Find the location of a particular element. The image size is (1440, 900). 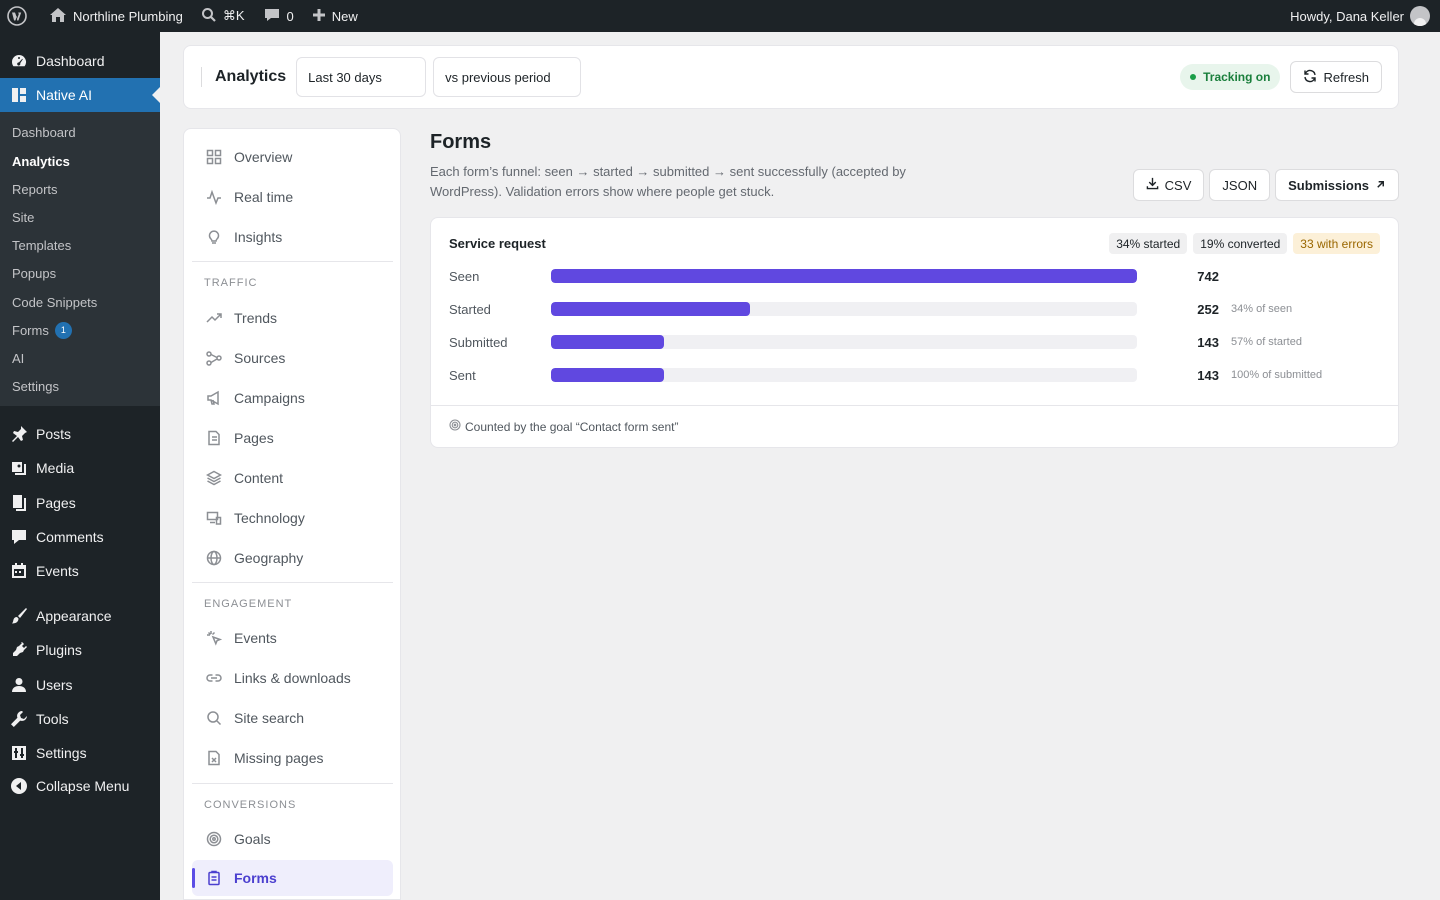

submenu-item-analytics: Analytics is located at coordinates (41, 161).